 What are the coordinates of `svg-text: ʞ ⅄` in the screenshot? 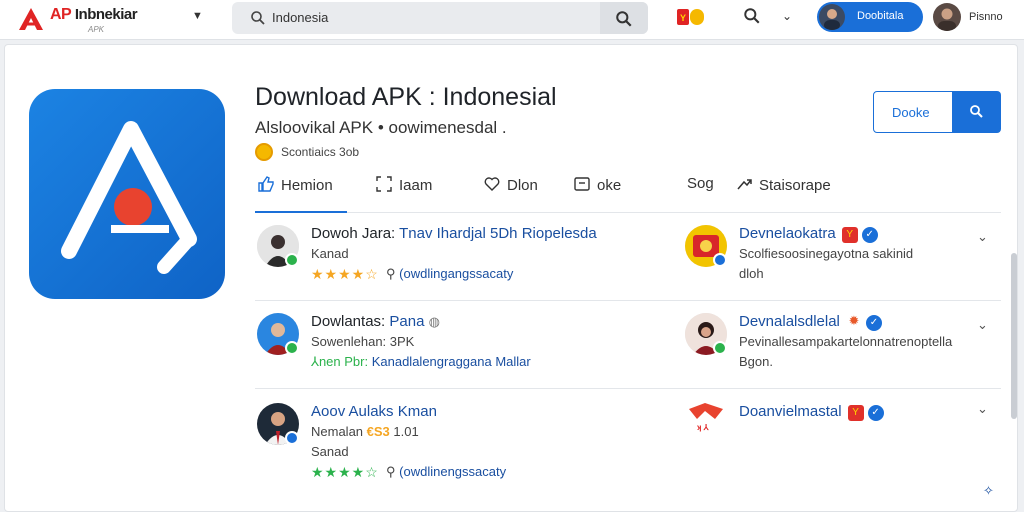 It's located at (703, 427).